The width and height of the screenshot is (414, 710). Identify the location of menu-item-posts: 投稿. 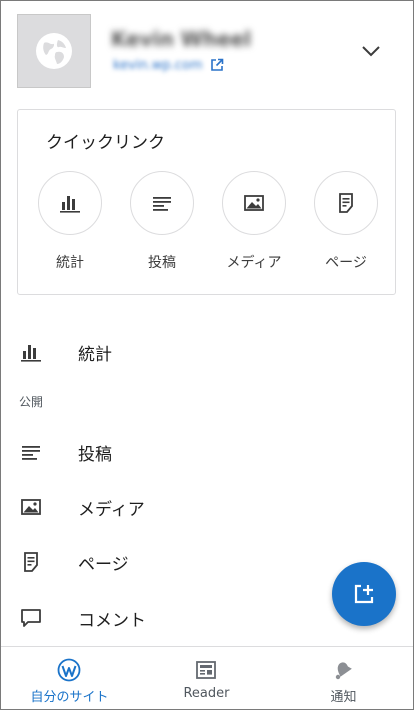
(207, 452).